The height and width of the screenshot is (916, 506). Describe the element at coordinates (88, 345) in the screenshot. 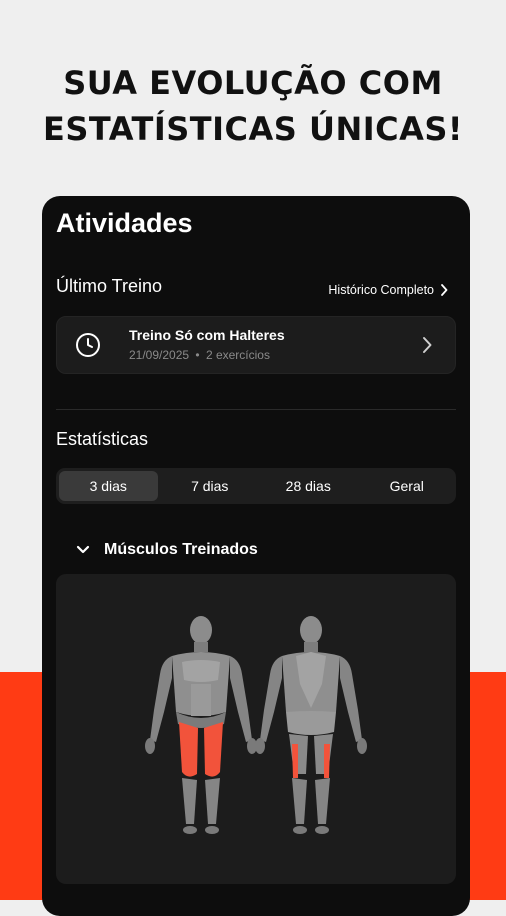

I see `clock-icon` at that location.